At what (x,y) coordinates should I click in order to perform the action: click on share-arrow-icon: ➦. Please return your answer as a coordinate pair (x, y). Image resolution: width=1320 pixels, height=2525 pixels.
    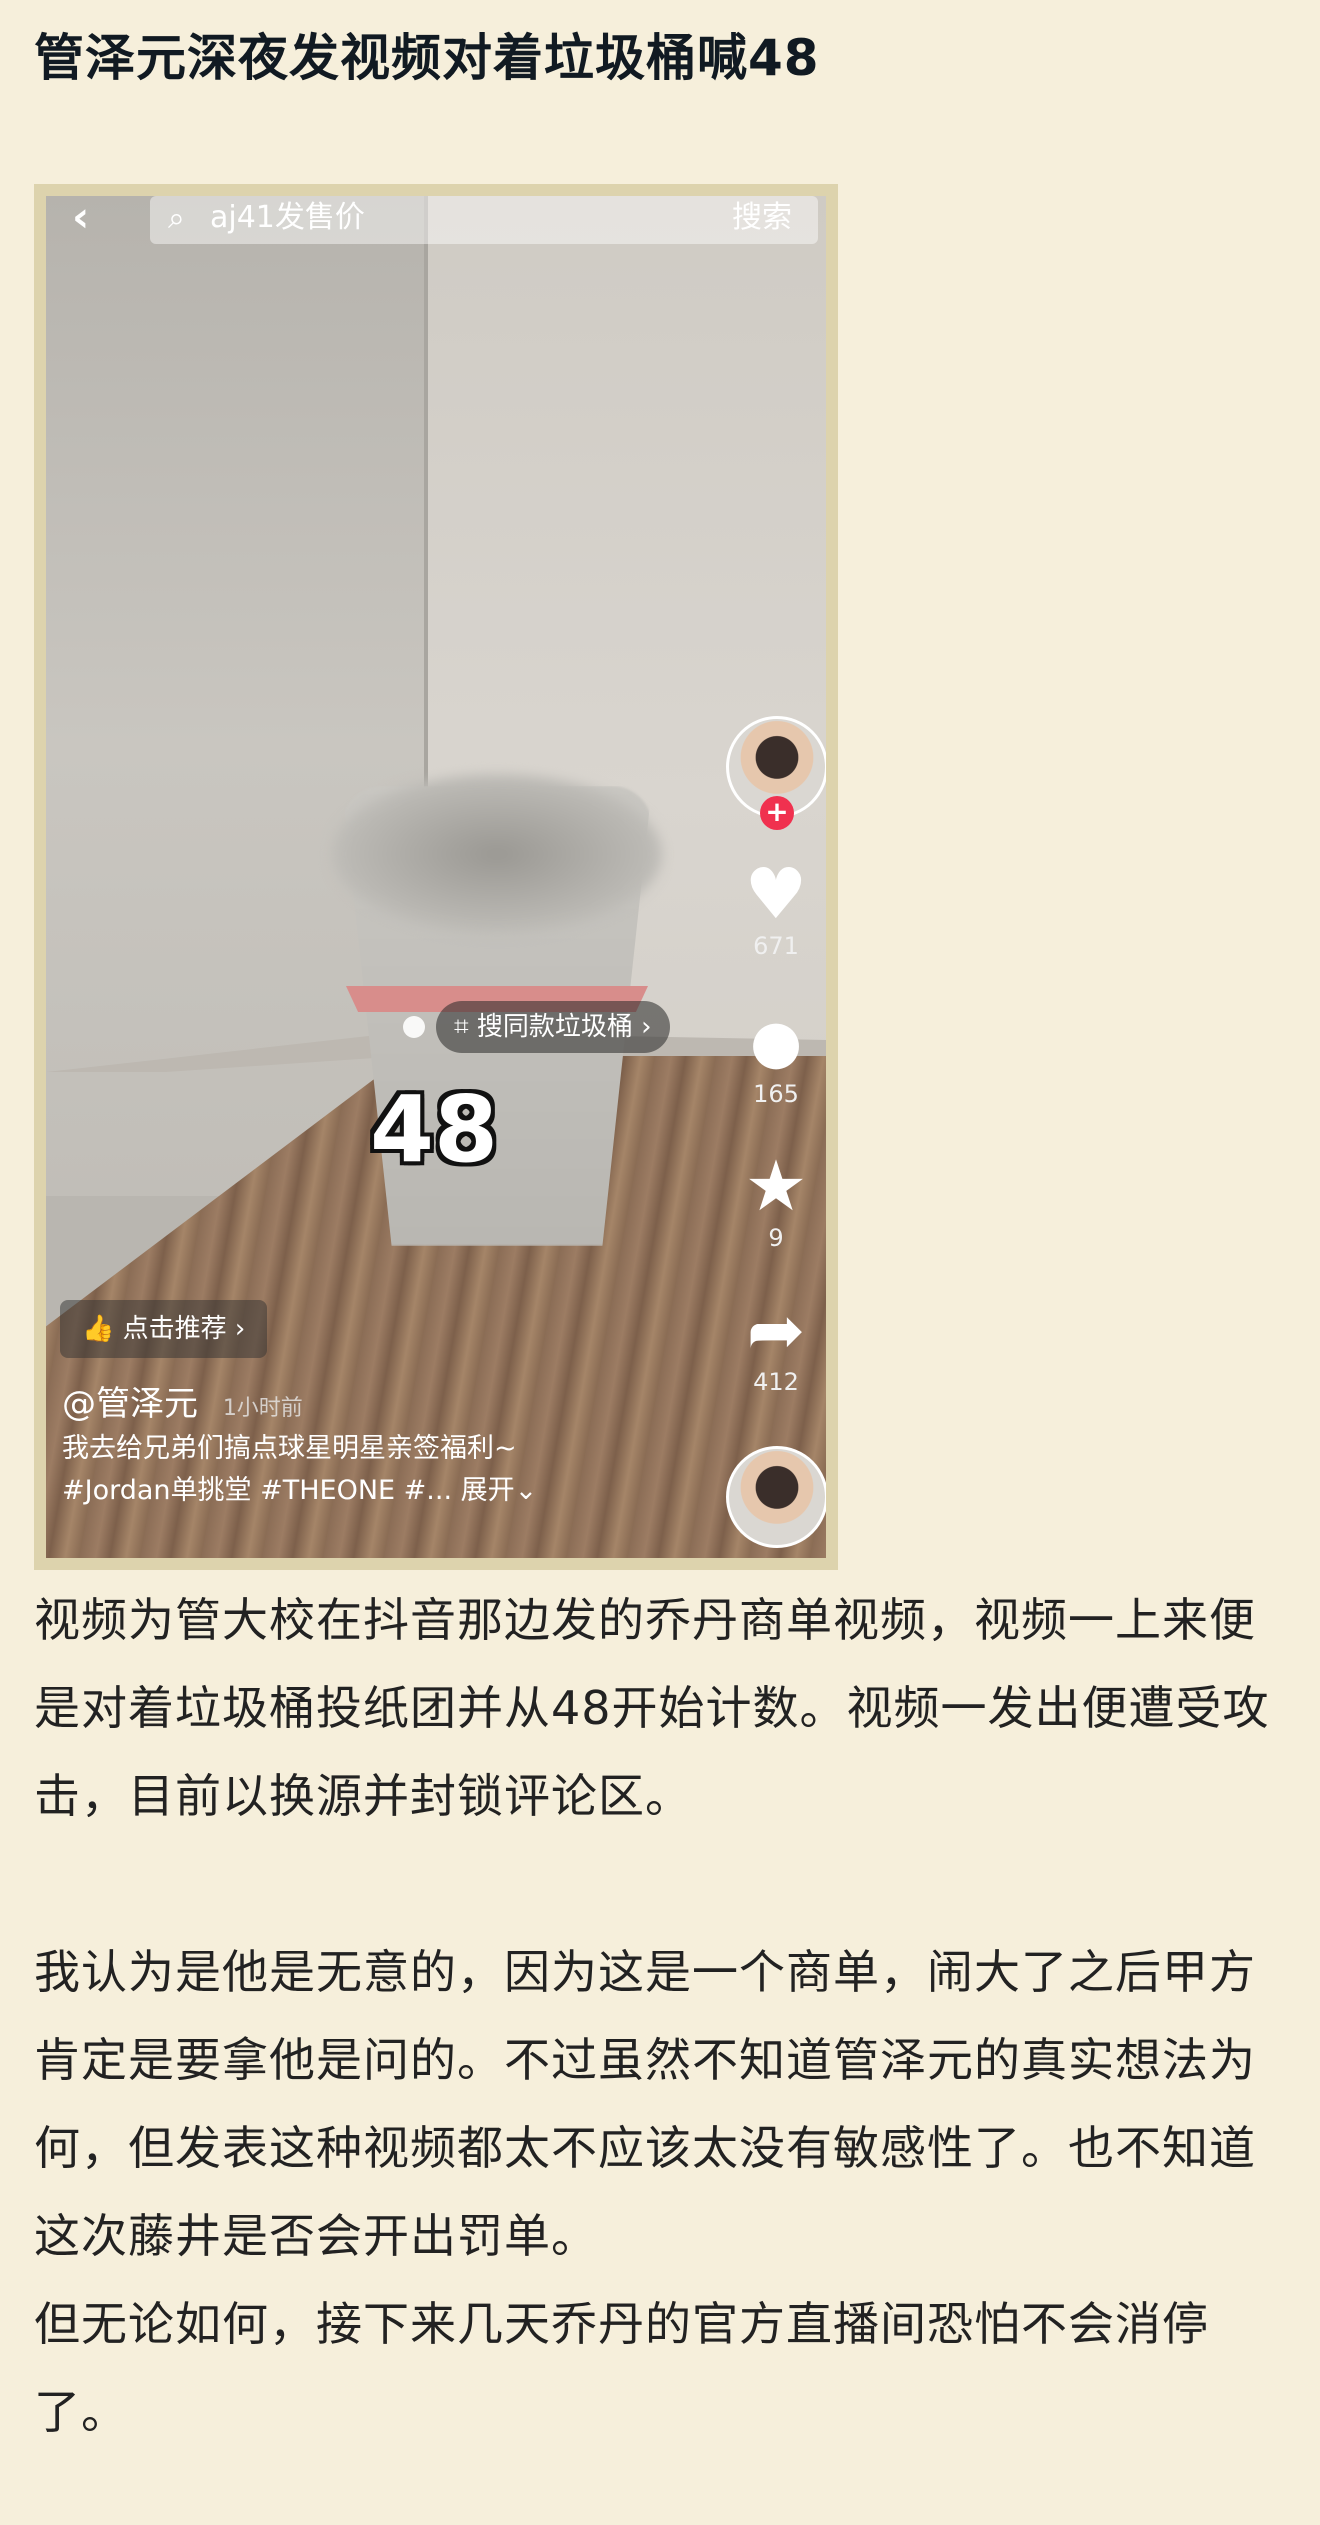
    Looking at the image, I should click on (776, 1330).